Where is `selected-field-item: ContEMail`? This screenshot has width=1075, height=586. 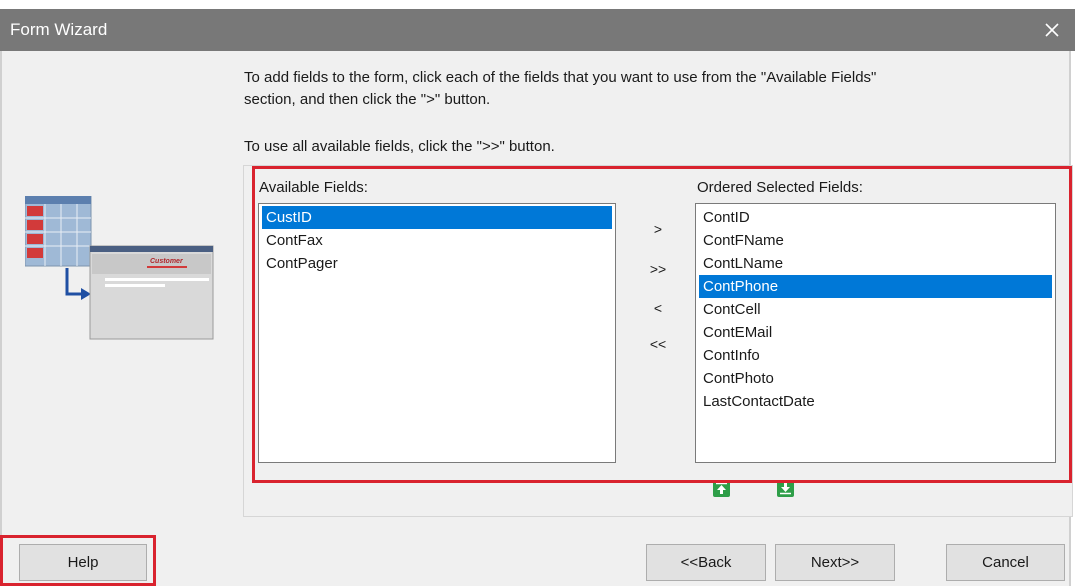 selected-field-item: ContEMail is located at coordinates (875, 332).